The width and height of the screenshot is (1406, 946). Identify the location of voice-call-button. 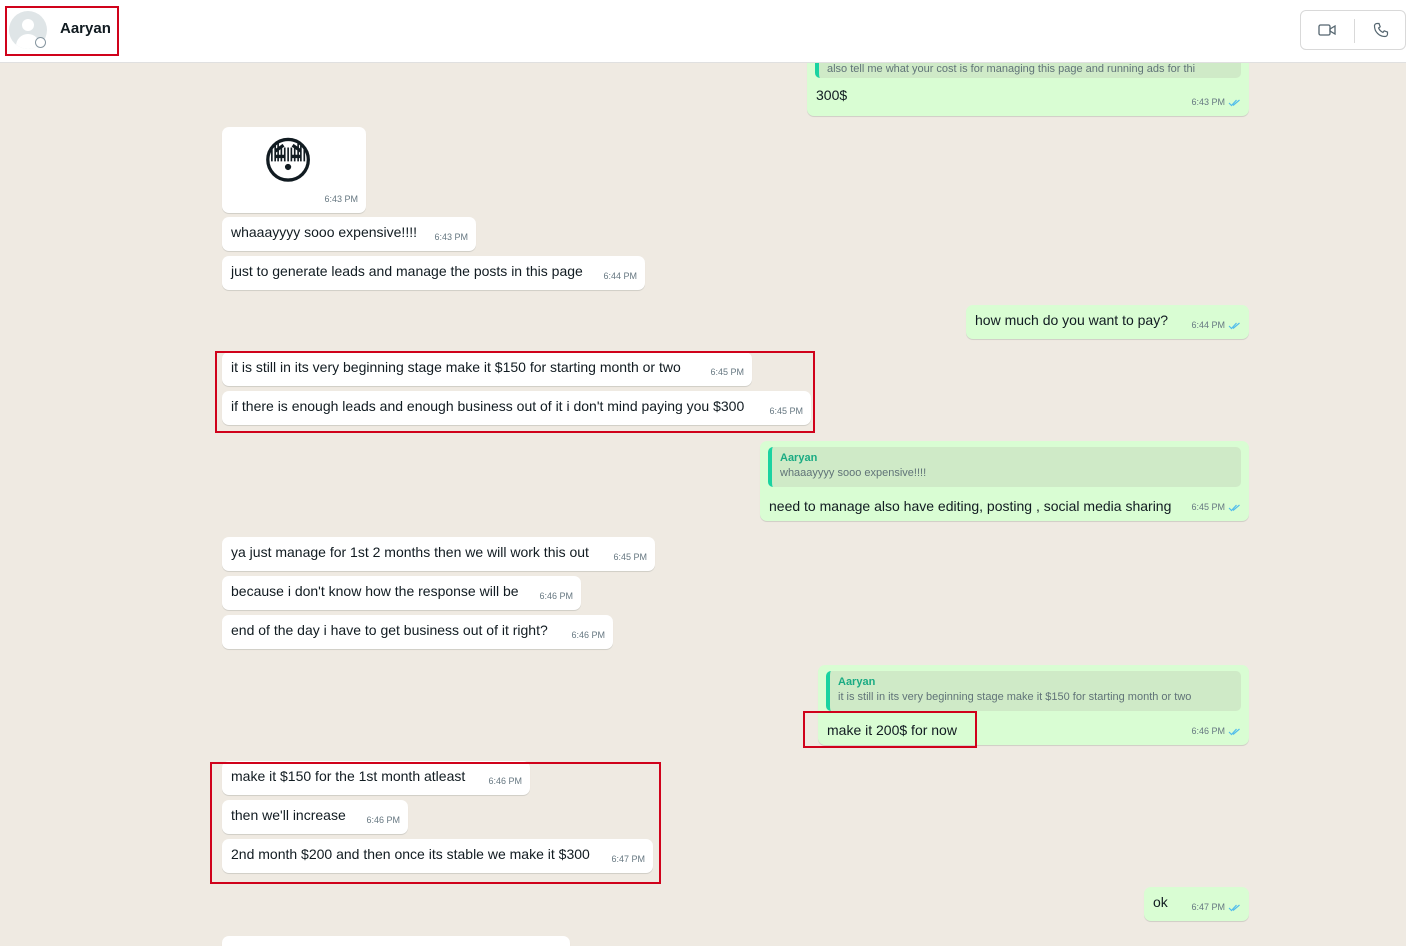
(1380, 30).